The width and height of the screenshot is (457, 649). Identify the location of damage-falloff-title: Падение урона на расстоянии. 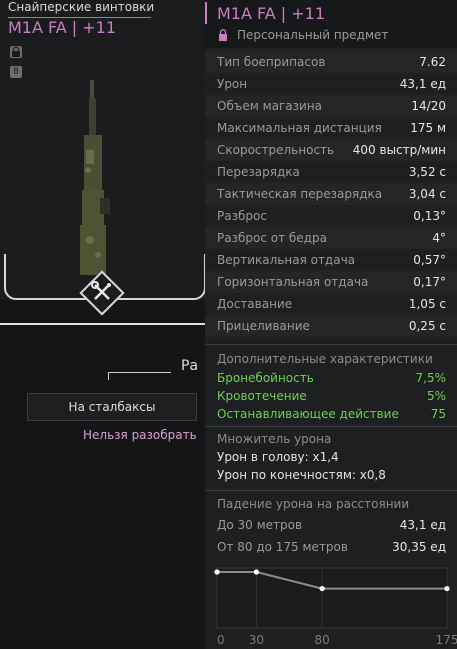
(313, 504).